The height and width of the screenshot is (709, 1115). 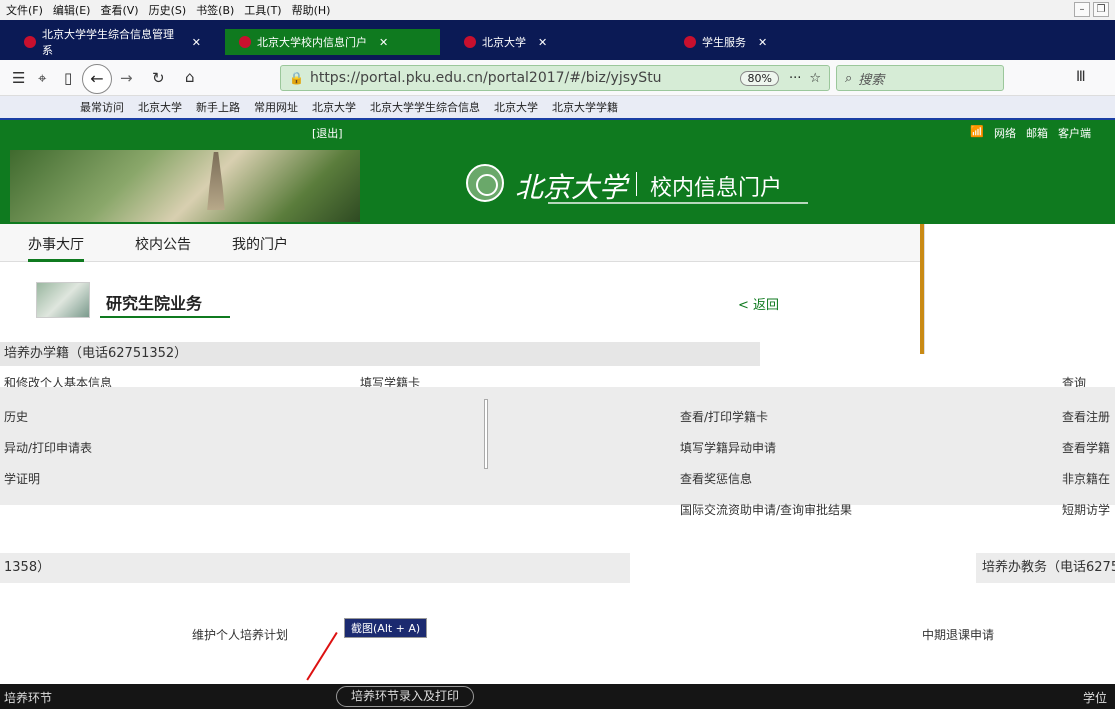 What do you see at coordinates (1086, 416) in the screenshot?
I see `link-view-registration: 查看注册` at bounding box center [1086, 416].